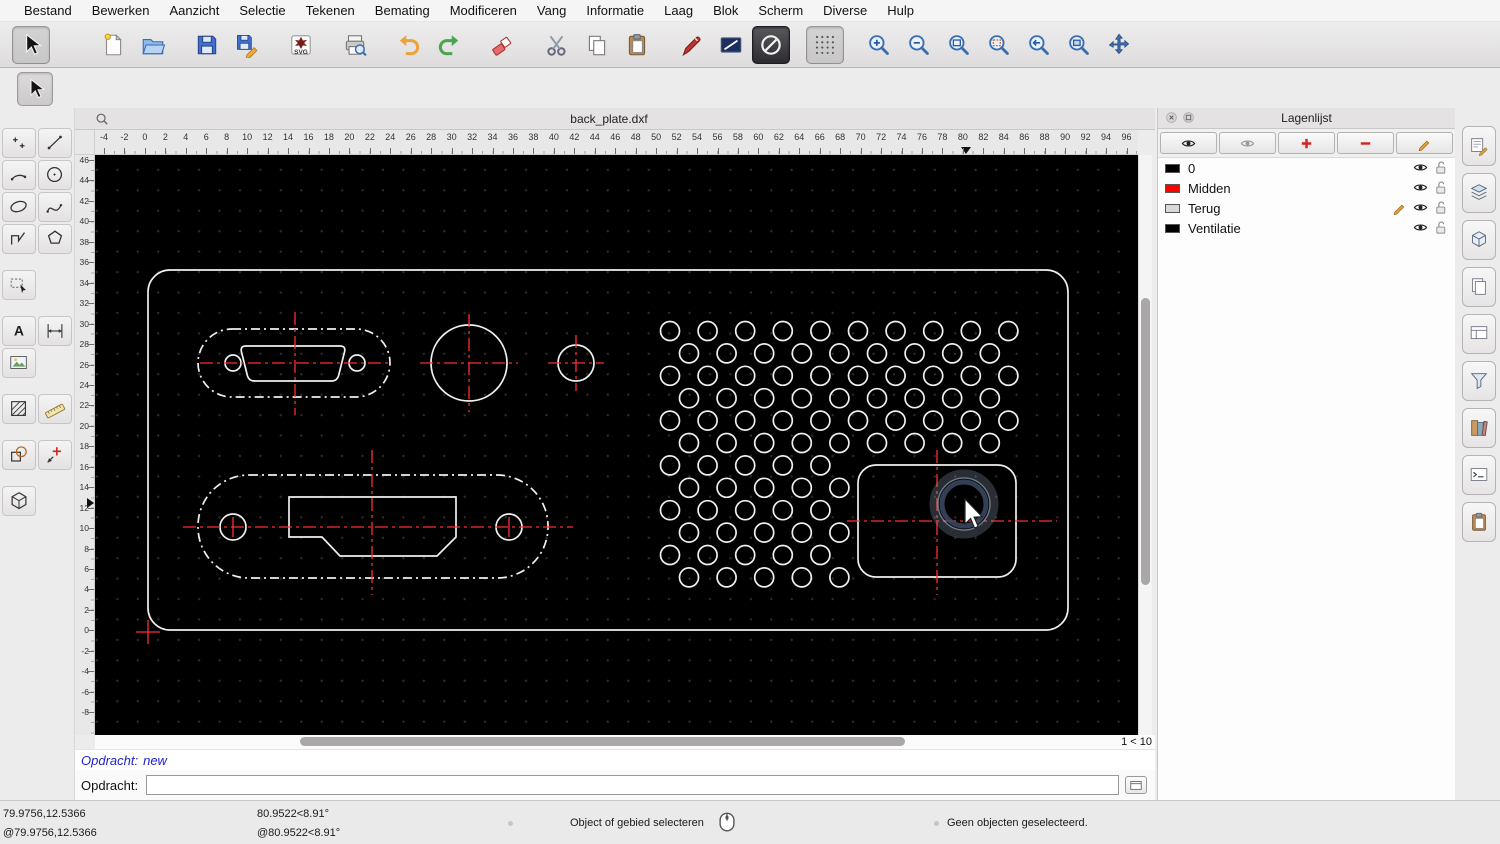 The height and width of the screenshot is (844, 1500). I want to click on redo-button, so click(449, 45).